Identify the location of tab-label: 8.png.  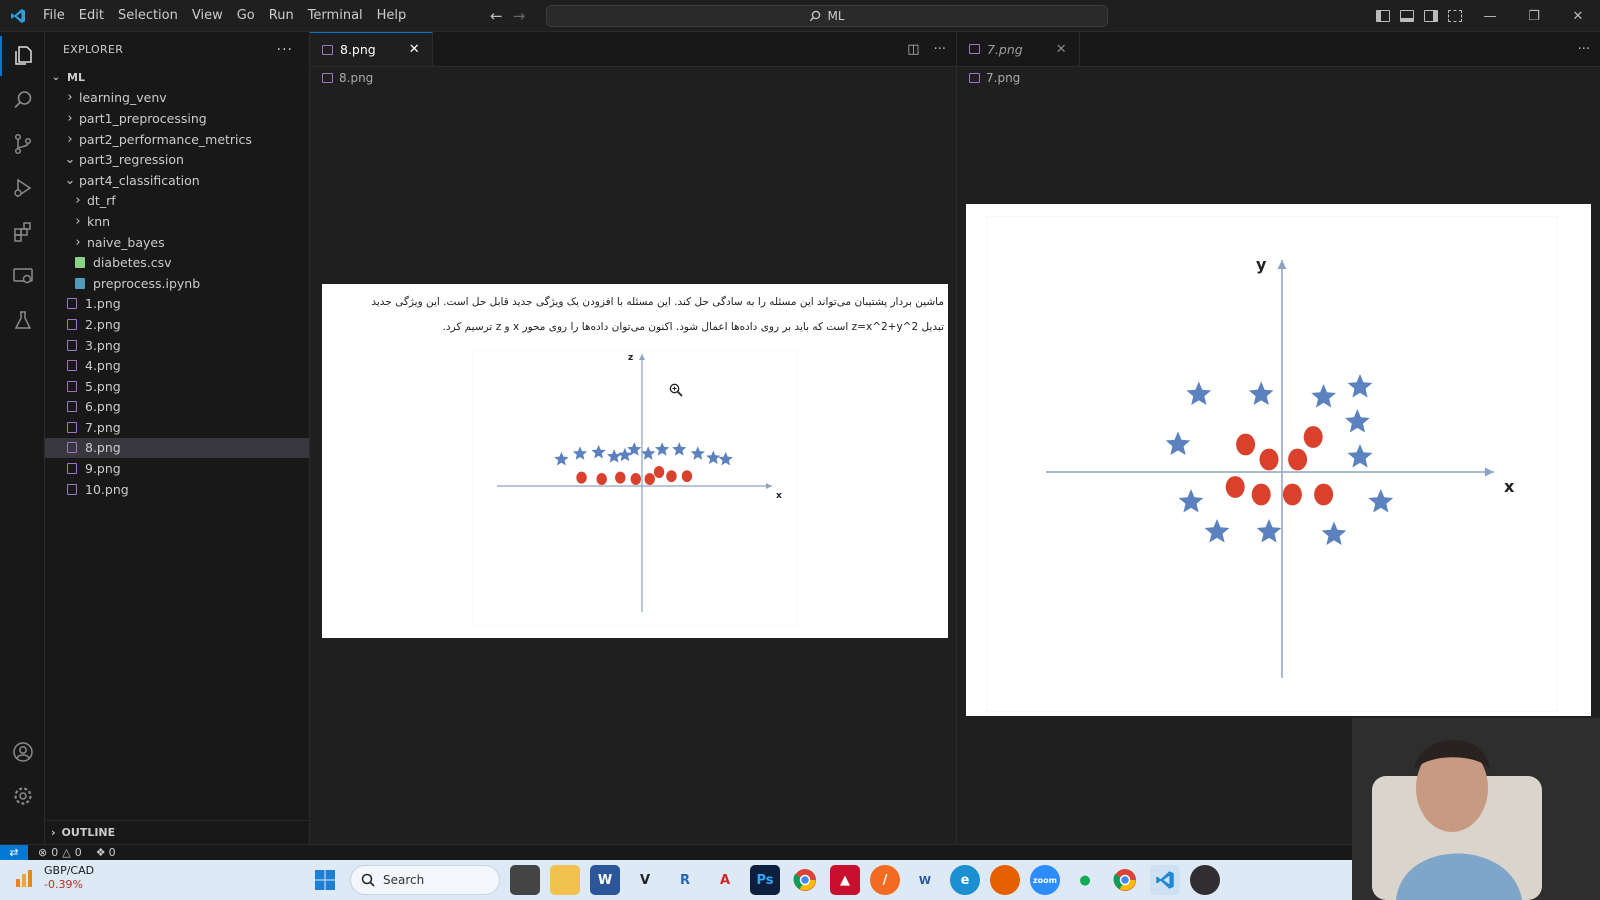
(358, 49).